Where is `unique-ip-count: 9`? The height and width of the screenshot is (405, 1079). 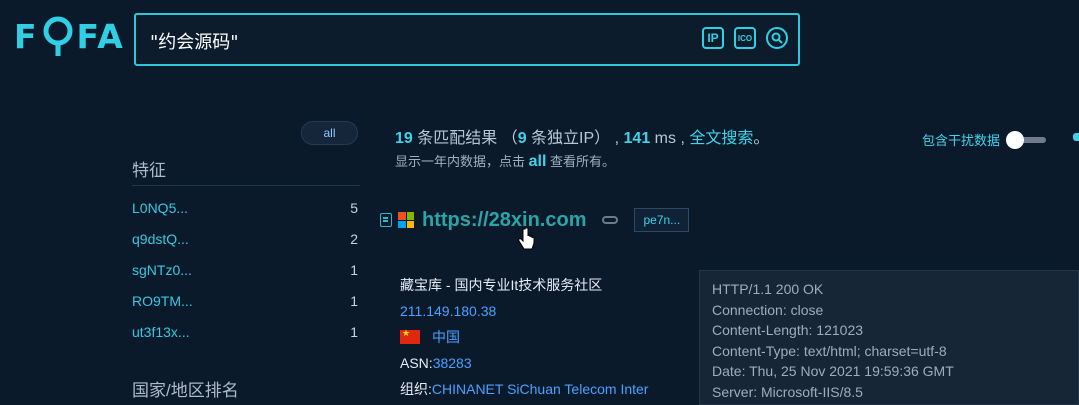
unique-ip-count: 9 is located at coordinates (522, 138).